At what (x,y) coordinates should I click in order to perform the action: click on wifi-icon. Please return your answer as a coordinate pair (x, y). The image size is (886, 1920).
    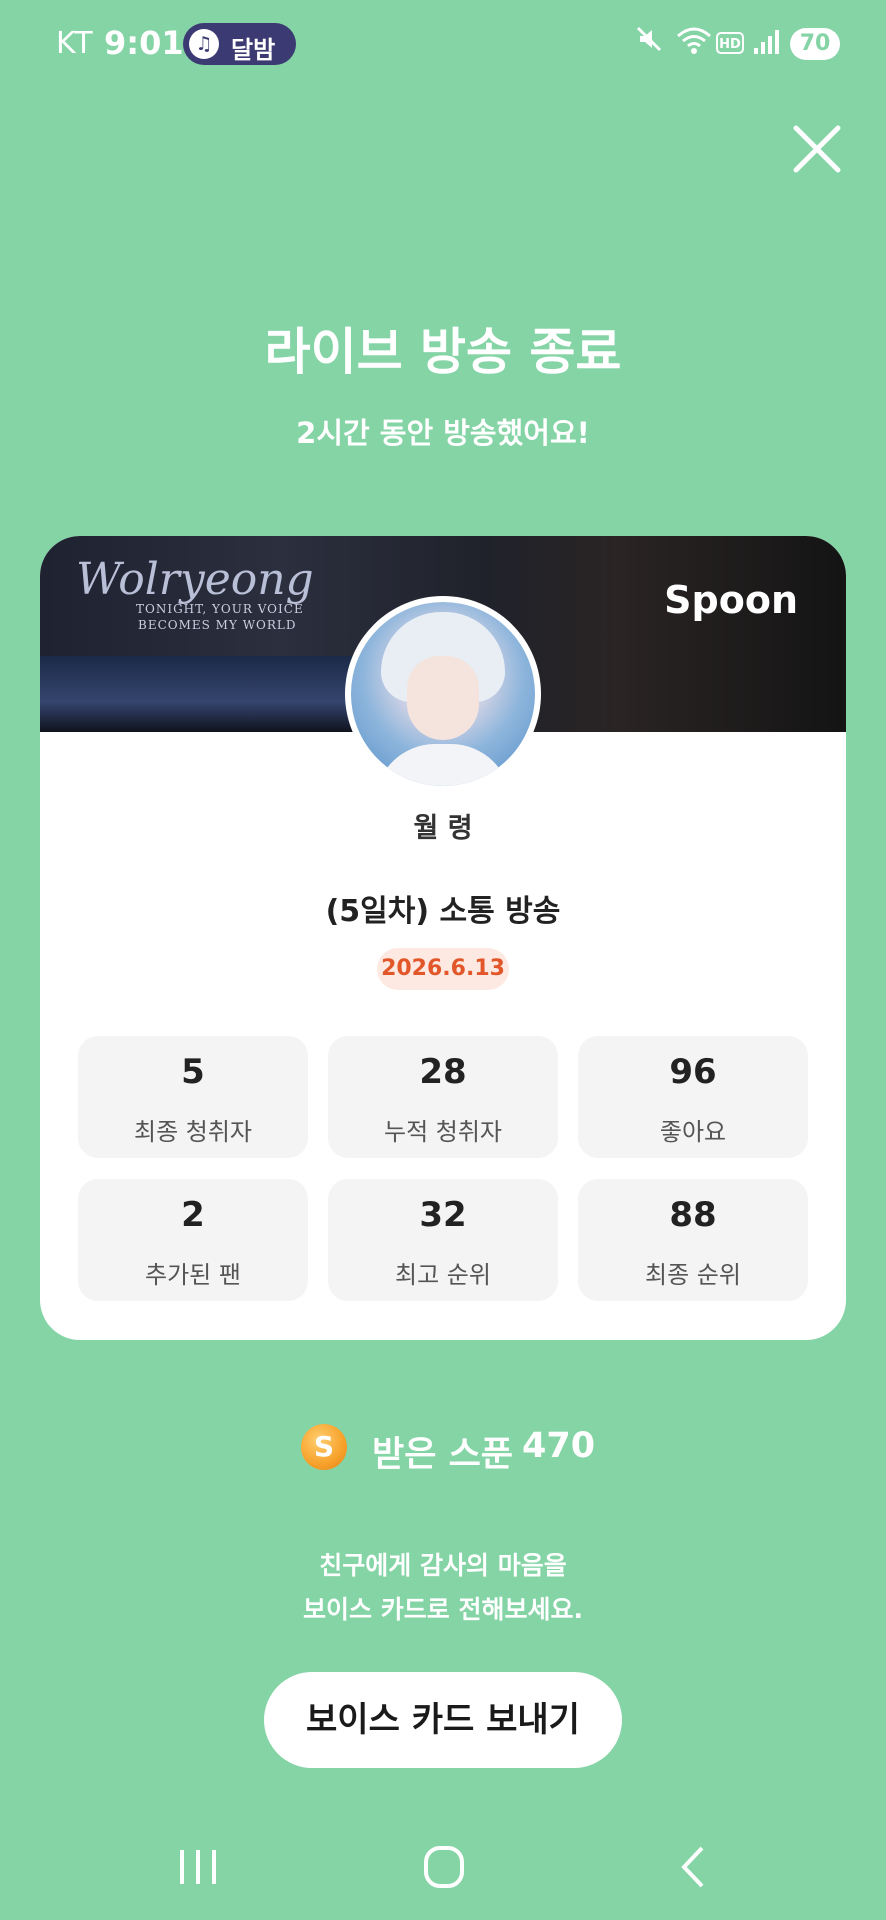
    Looking at the image, I should click on (694, 40).